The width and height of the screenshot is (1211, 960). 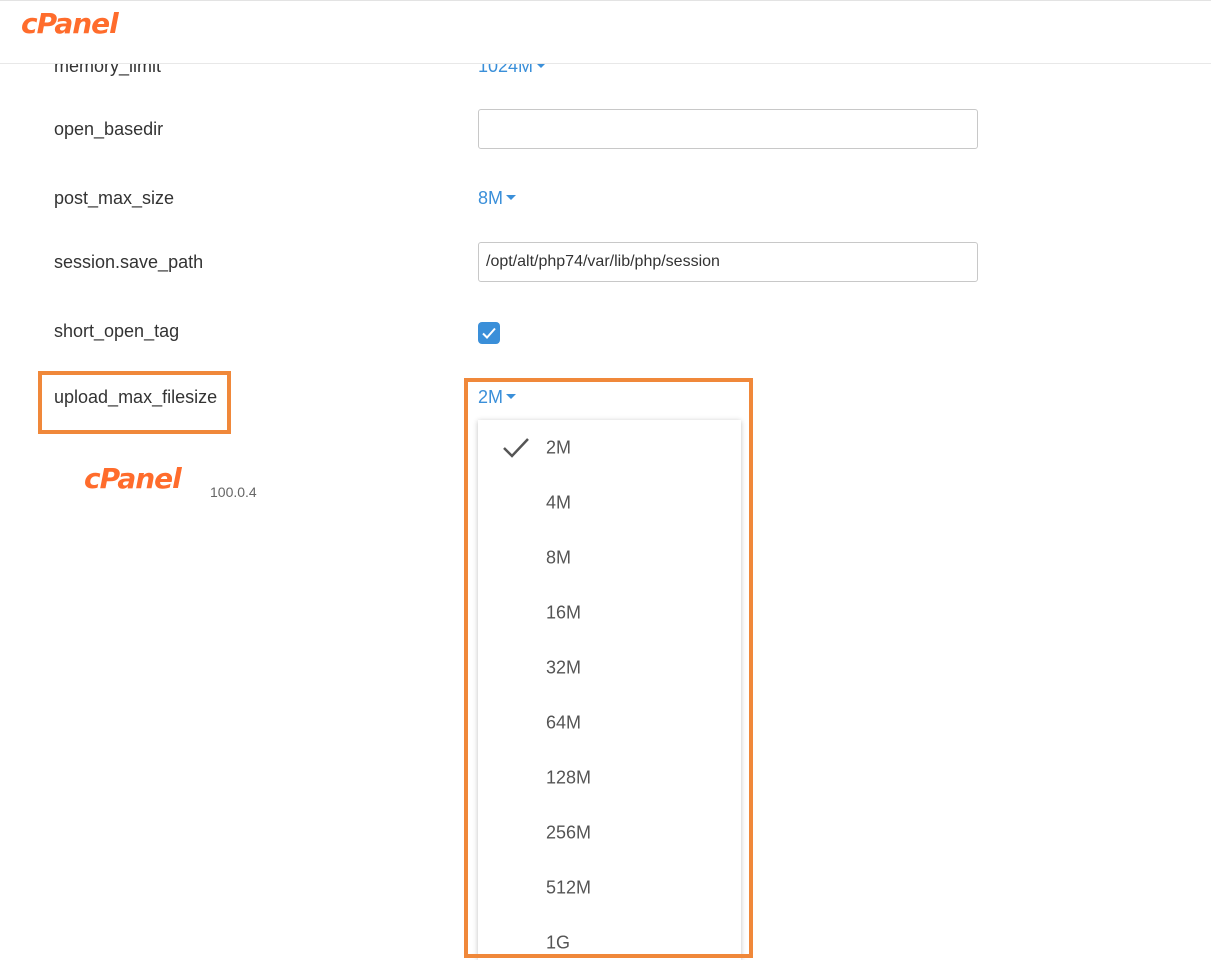 I want to click on post-max-size-dropdown: 8M, so click(x=497, y=198).